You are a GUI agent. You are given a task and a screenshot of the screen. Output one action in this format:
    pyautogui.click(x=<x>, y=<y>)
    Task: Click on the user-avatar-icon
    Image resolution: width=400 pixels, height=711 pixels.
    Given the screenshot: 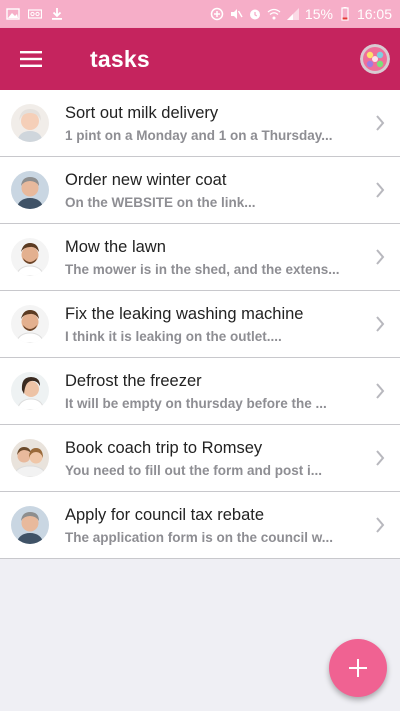 What is the action you would take?
    pyautogui.click(x=375, y=59)
    